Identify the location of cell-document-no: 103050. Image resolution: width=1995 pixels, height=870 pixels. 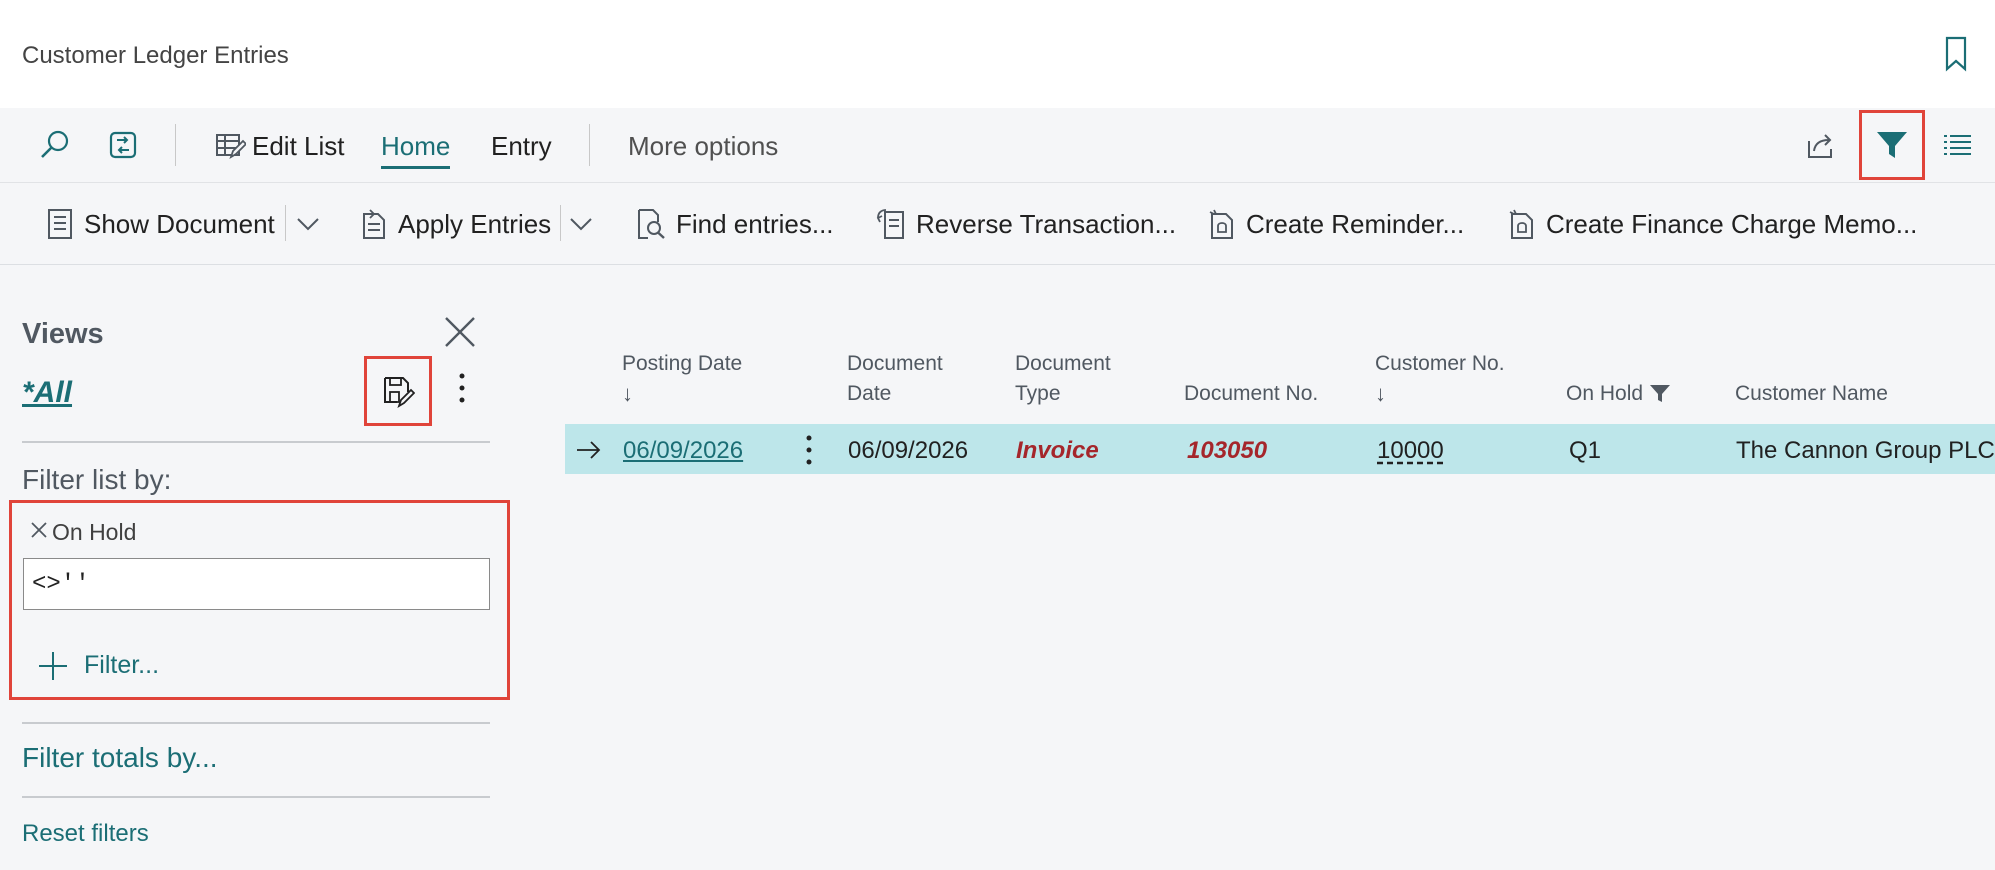
(1227, 451).